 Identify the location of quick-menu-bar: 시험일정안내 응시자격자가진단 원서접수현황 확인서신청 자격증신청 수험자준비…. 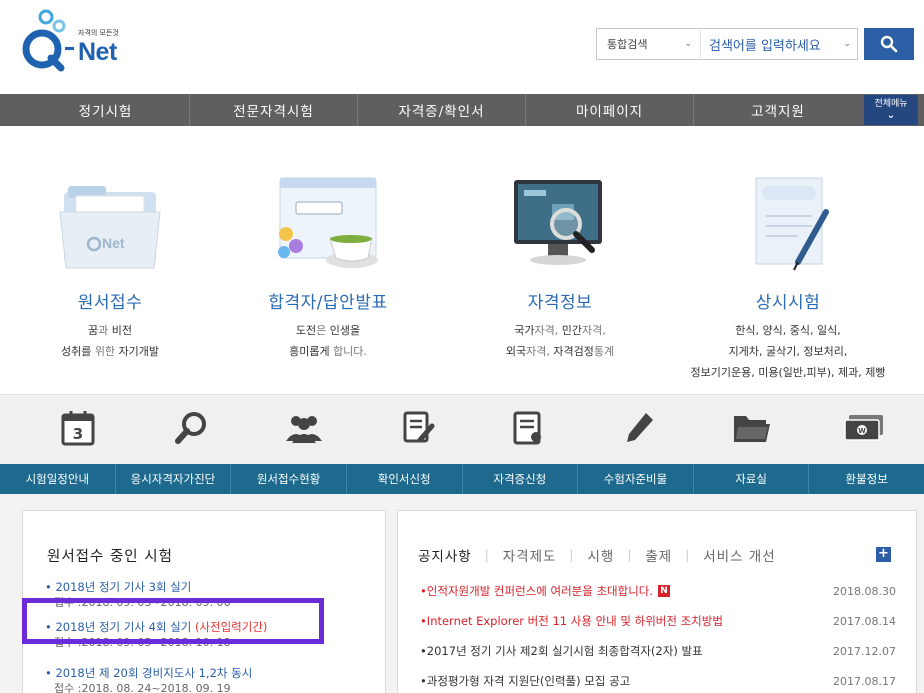
(462, 479).